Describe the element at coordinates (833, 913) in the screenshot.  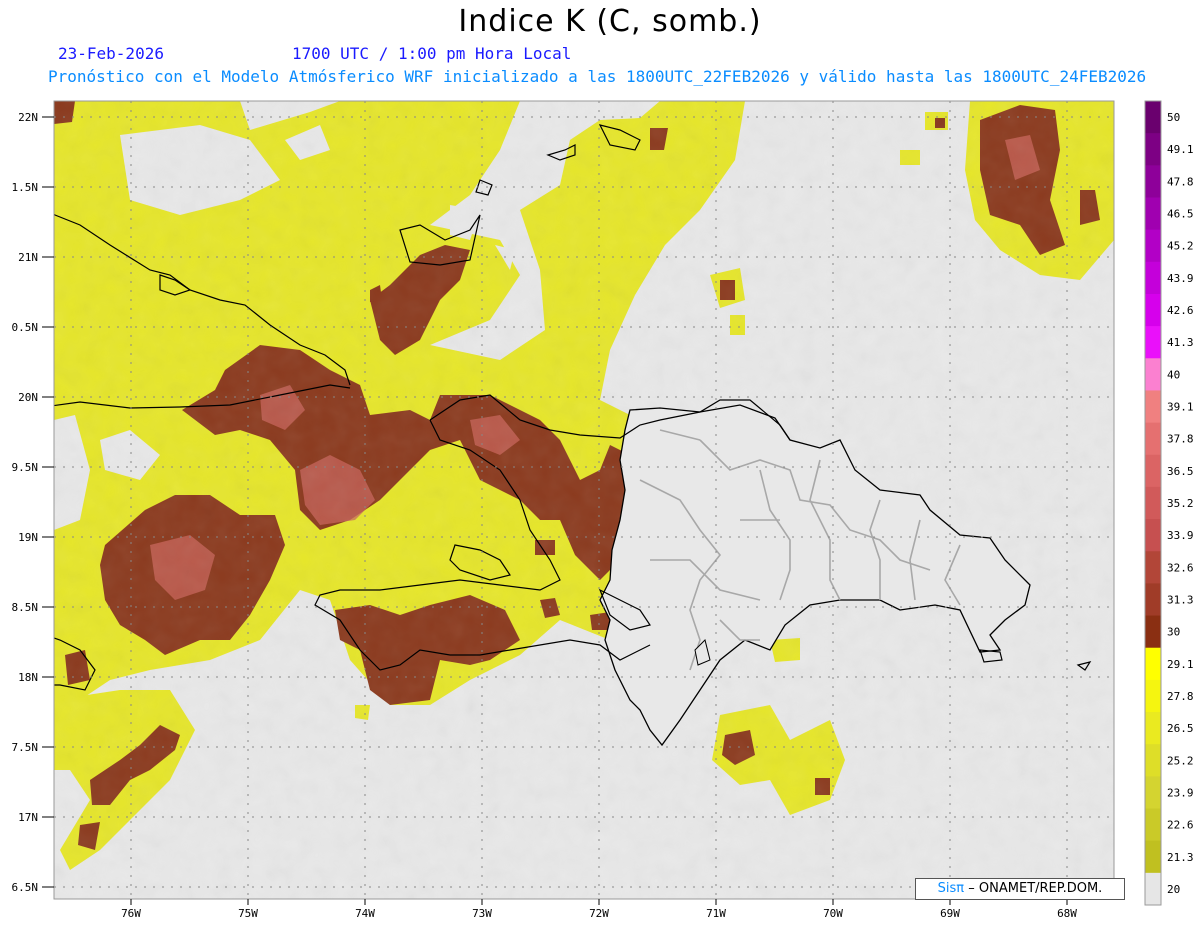
I see `lon-label: 70W` at that location.